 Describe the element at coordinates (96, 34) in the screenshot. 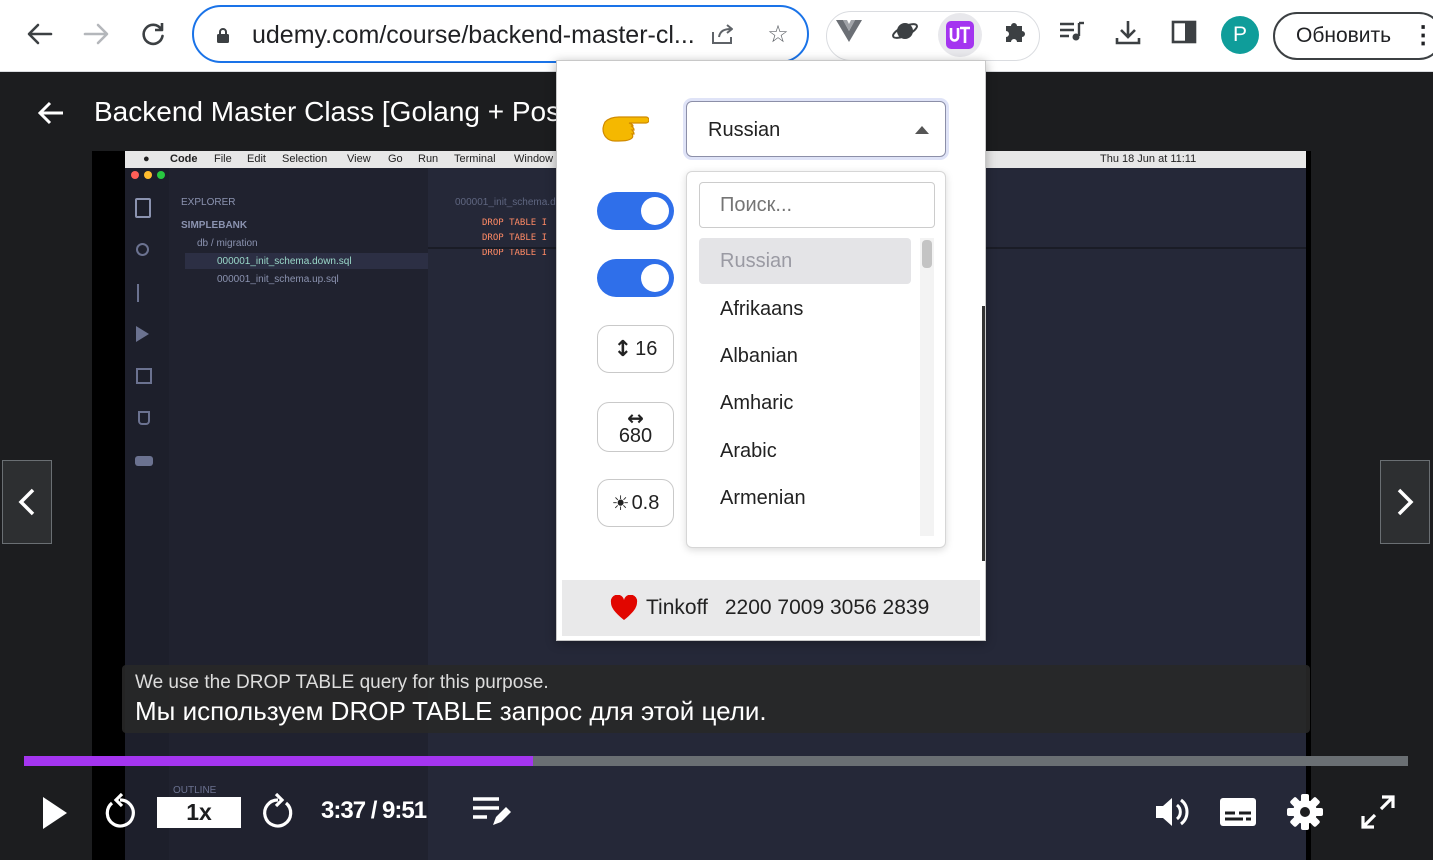

I see `forward-icon` at that location.